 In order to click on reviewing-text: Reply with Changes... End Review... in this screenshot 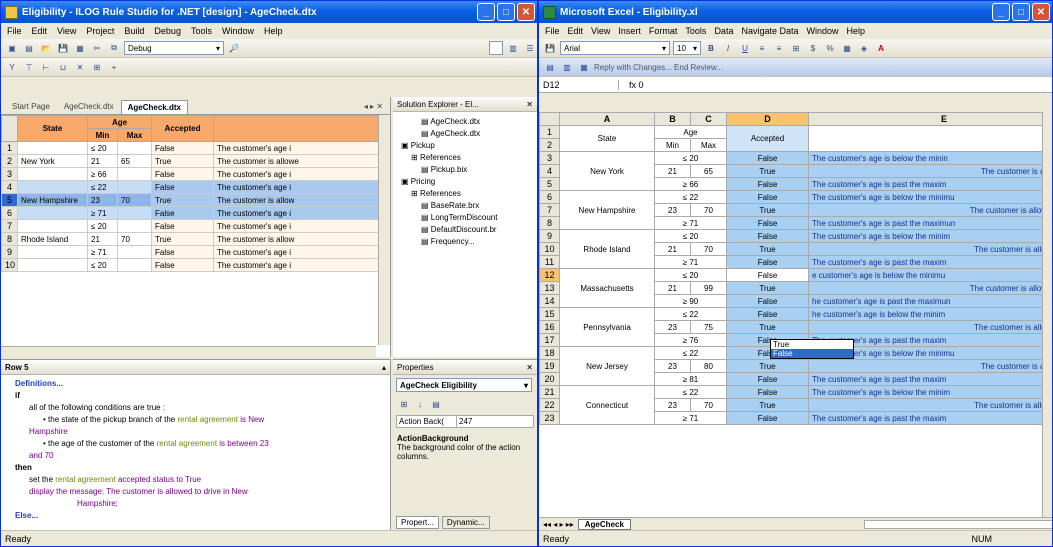, I will do `click(658, 67)`.